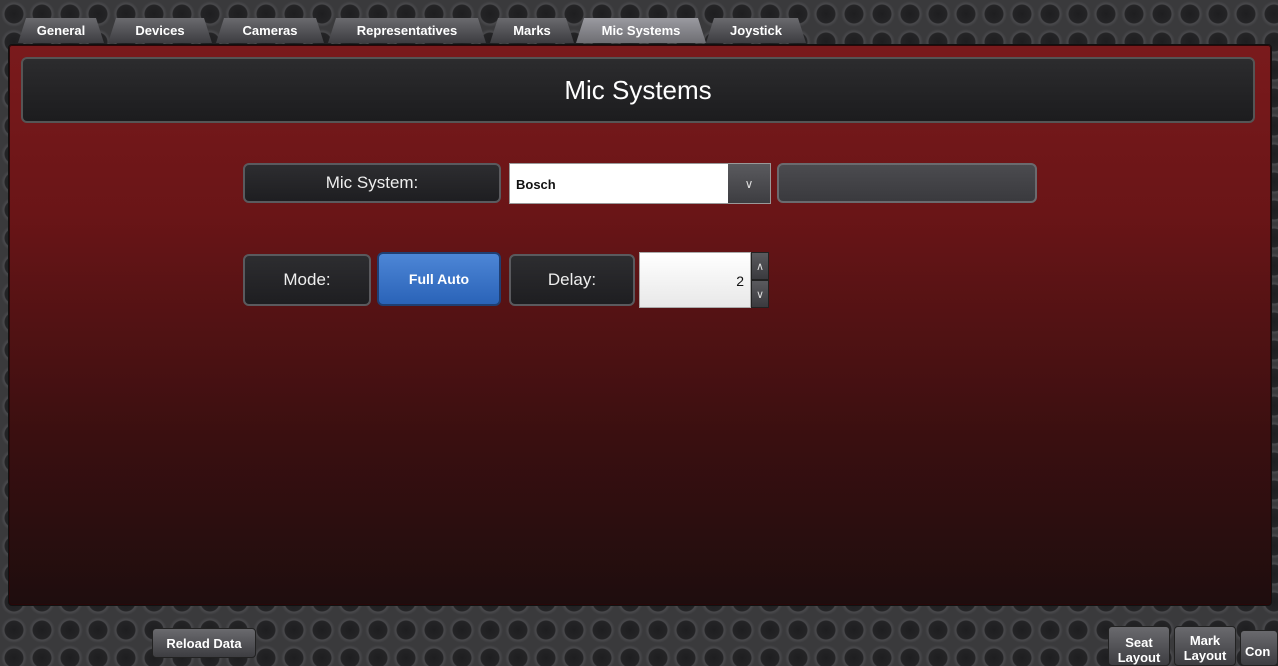 This screenshot has height=666, width=1278. Describe the element at coordinates (907, 183) in the screenshot. I see `mic-system-extra-field` at that location.